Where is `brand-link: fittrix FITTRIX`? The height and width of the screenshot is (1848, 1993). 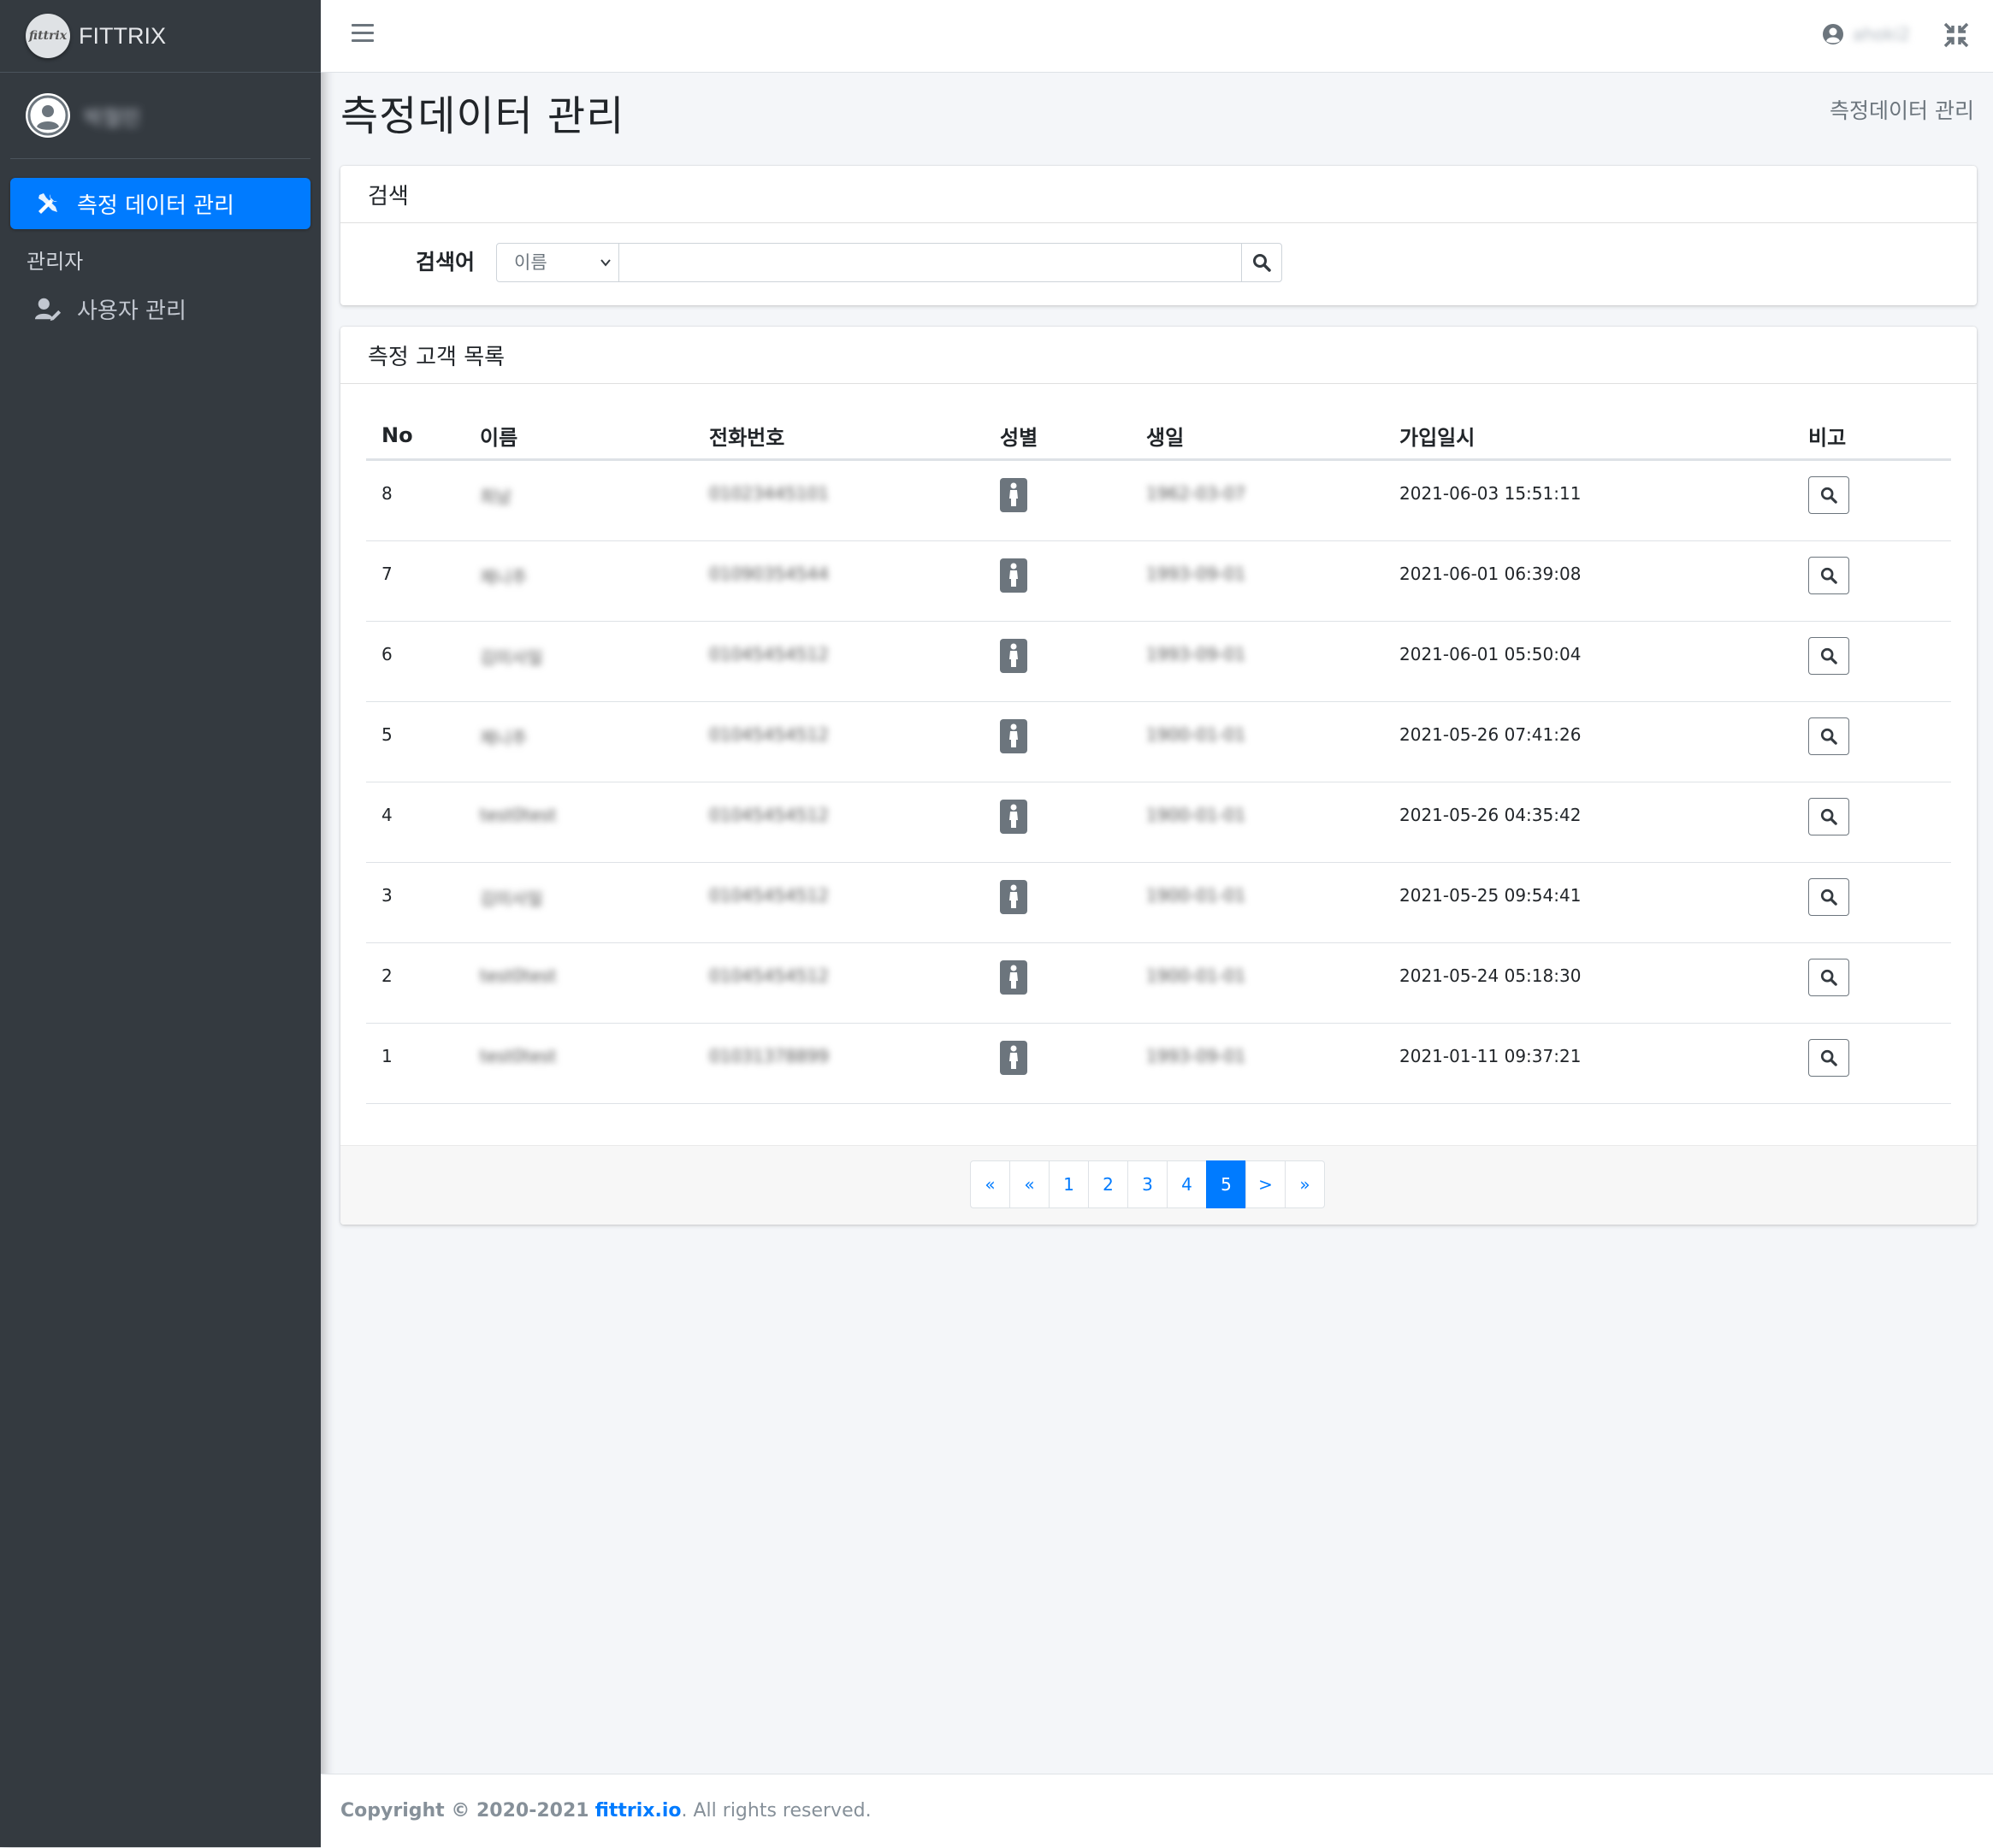
brand-link: fittrix FITTRIX is located at coordinates (160, 36).